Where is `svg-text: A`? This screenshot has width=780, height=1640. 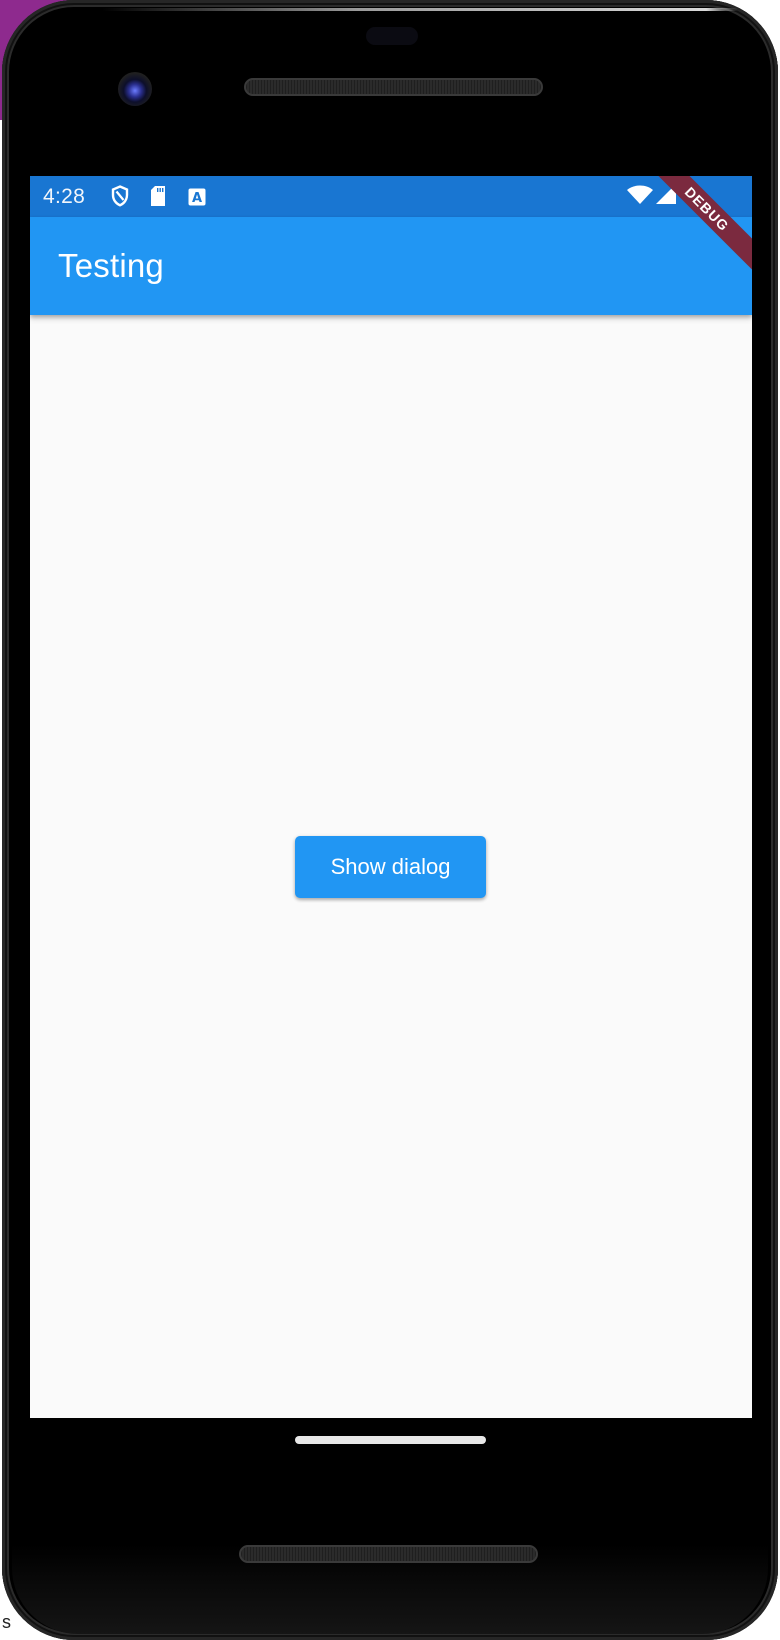
svg-text: A is located at coordinates (197, 198).